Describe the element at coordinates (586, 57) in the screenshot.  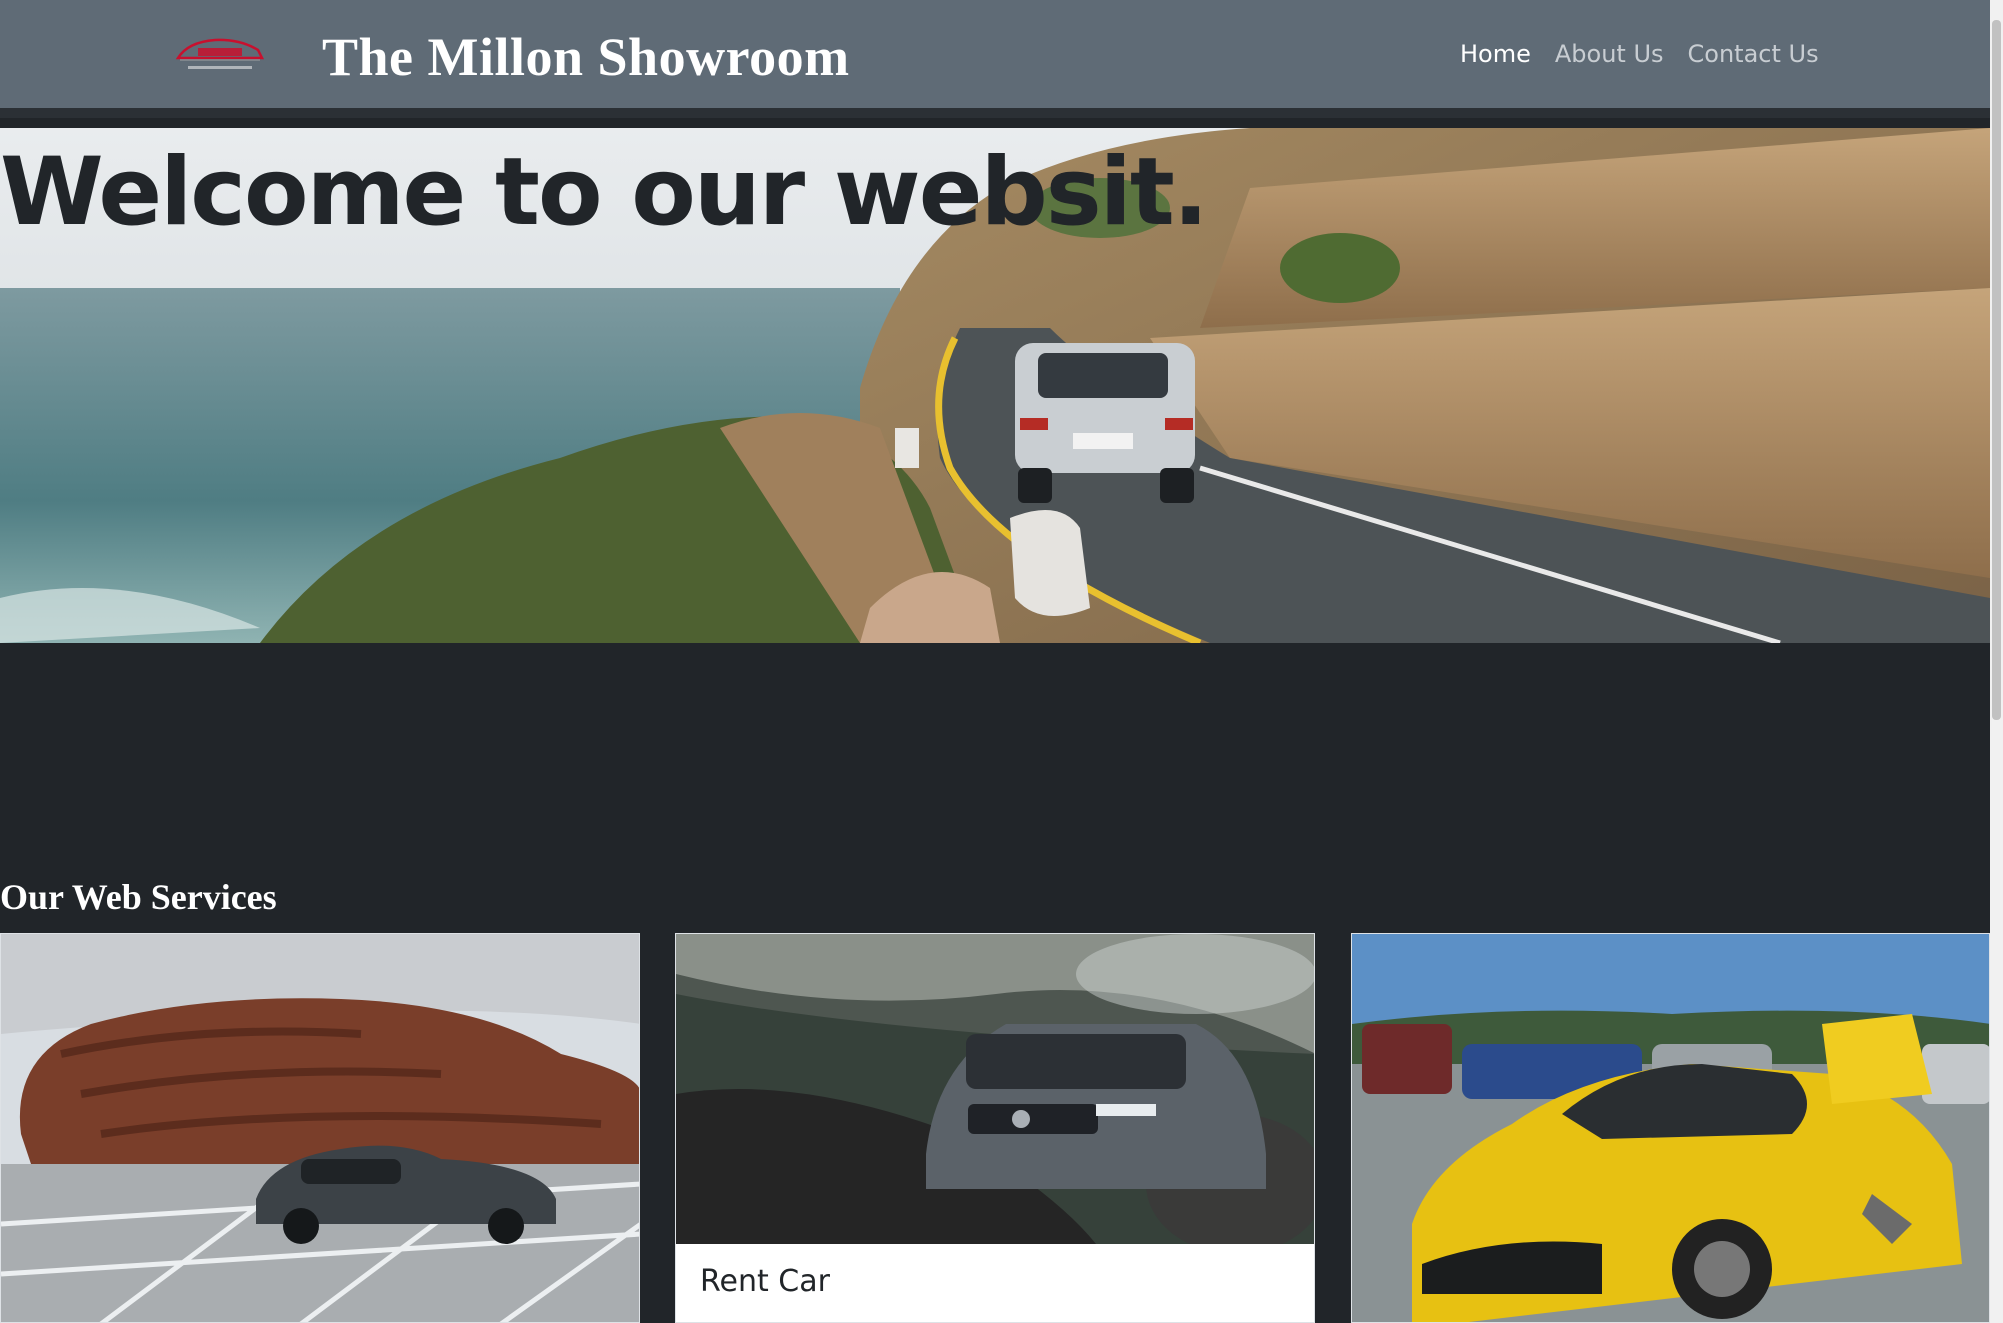
I see `brand-title: The Millon Showroom` at that location.